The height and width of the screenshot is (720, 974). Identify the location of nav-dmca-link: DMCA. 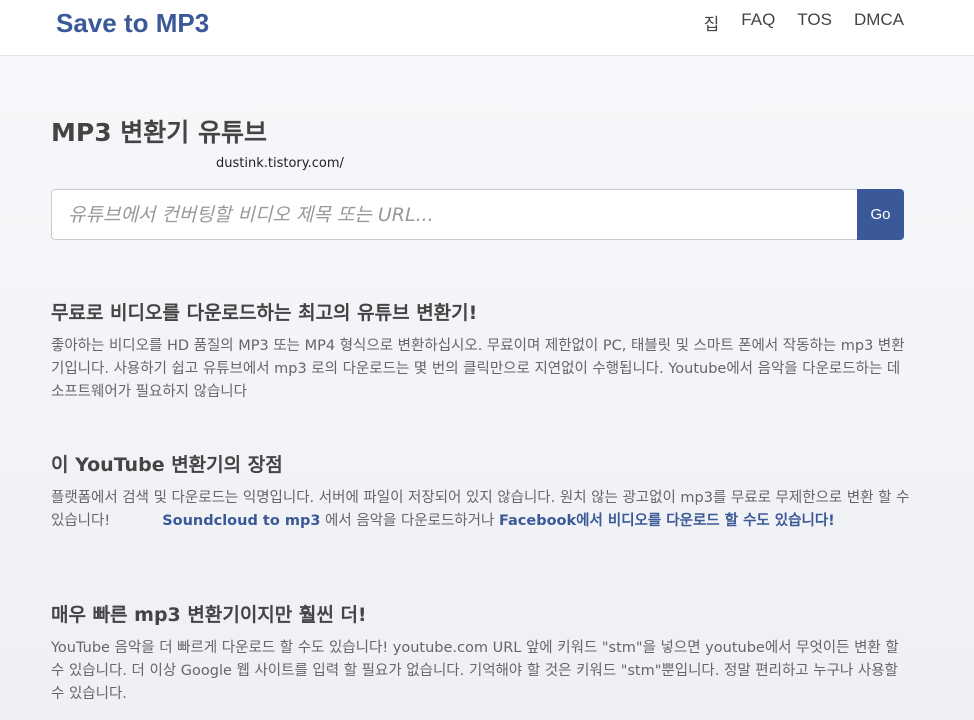
(879, 22).